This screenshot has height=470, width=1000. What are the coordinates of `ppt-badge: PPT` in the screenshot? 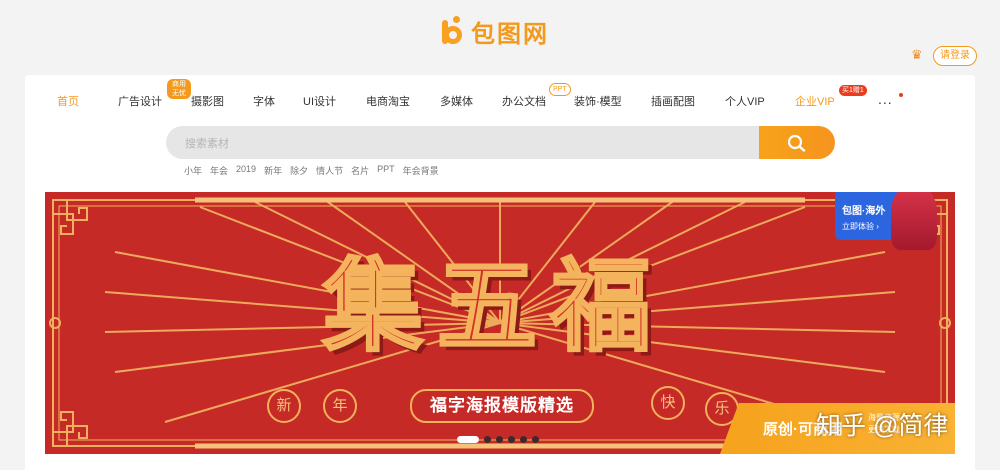 It's located at (560, 89).